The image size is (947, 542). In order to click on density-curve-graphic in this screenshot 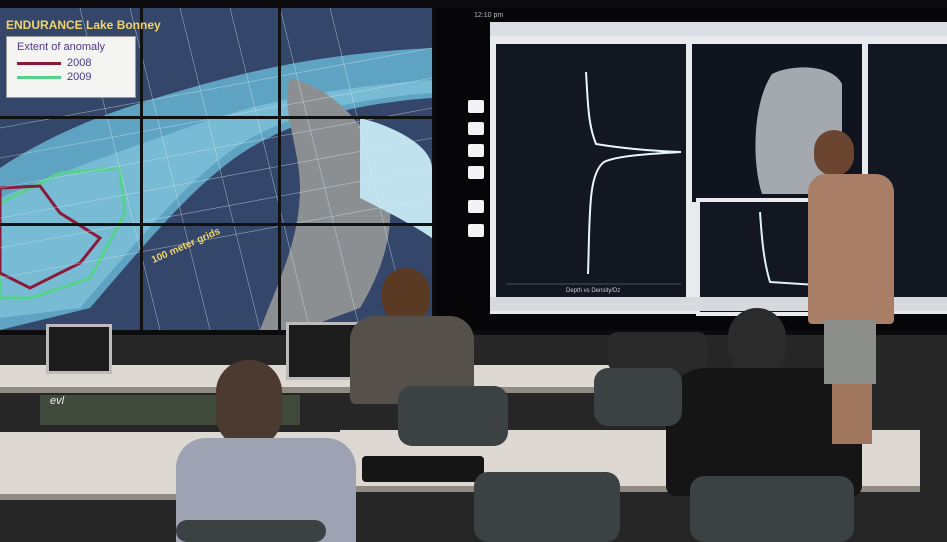, I will do `click(594, 178)`.